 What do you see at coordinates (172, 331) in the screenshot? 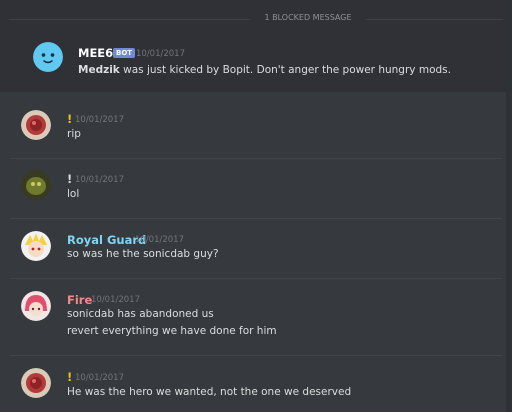
I see `message-text: revert everything we have done for him` at bounding box center [172, 331].